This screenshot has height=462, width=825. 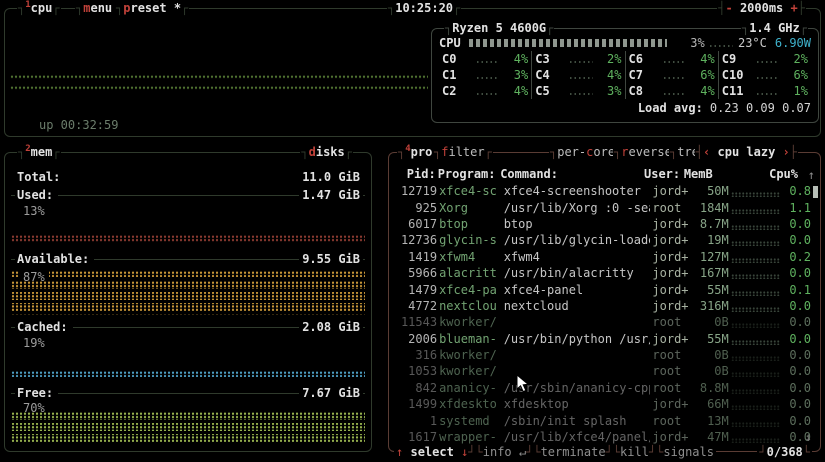 I want to click on sort-selector: ┤‹ cpu lazy ›├, so click(x=746, y=152).